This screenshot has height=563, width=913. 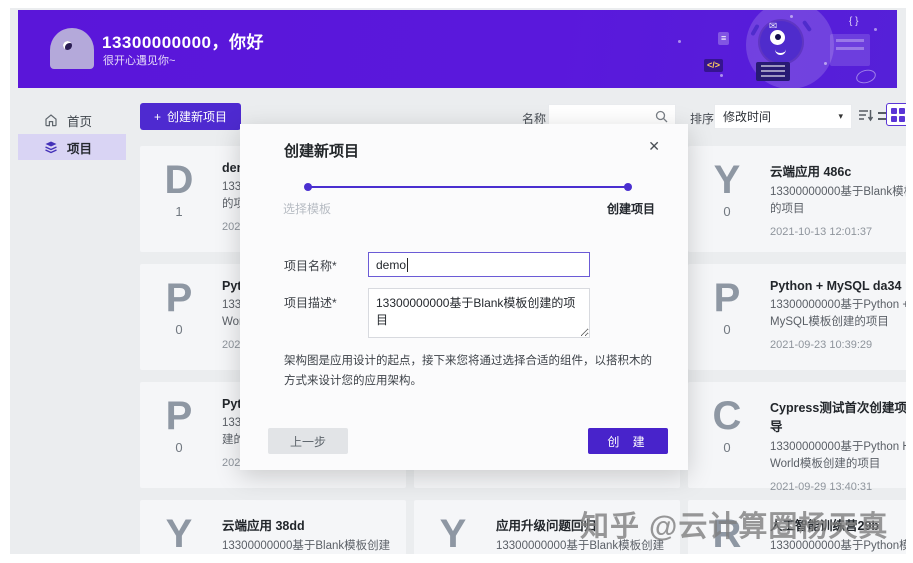 What do you see at coordinates (310, 303) in the screenshot?
I see `project-description-label: 项目描述*` at bounding box center [310, 303].